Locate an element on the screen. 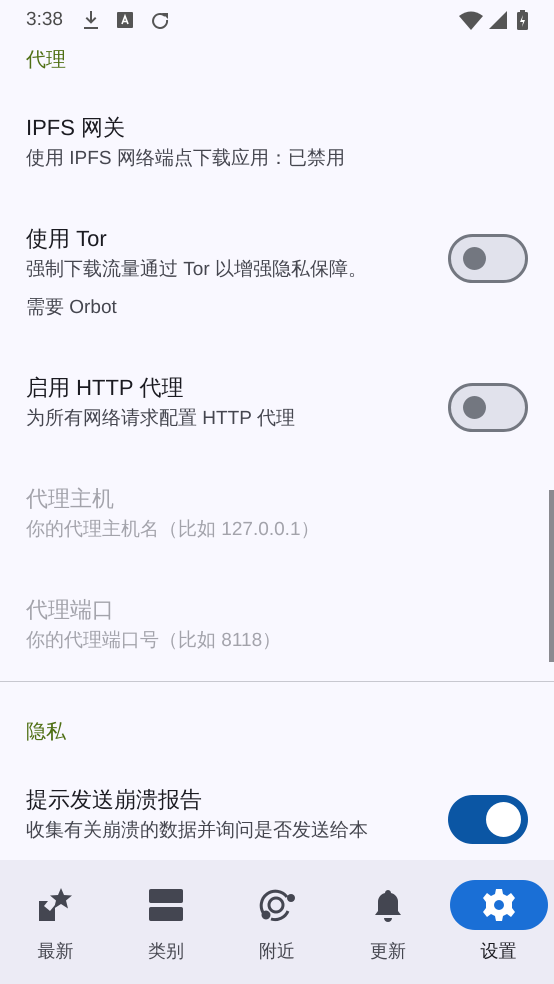 Image resolution: width=554 pixels, height=984 pixels. setting-title: 使用 Tor is located at coordinates (67, 239).